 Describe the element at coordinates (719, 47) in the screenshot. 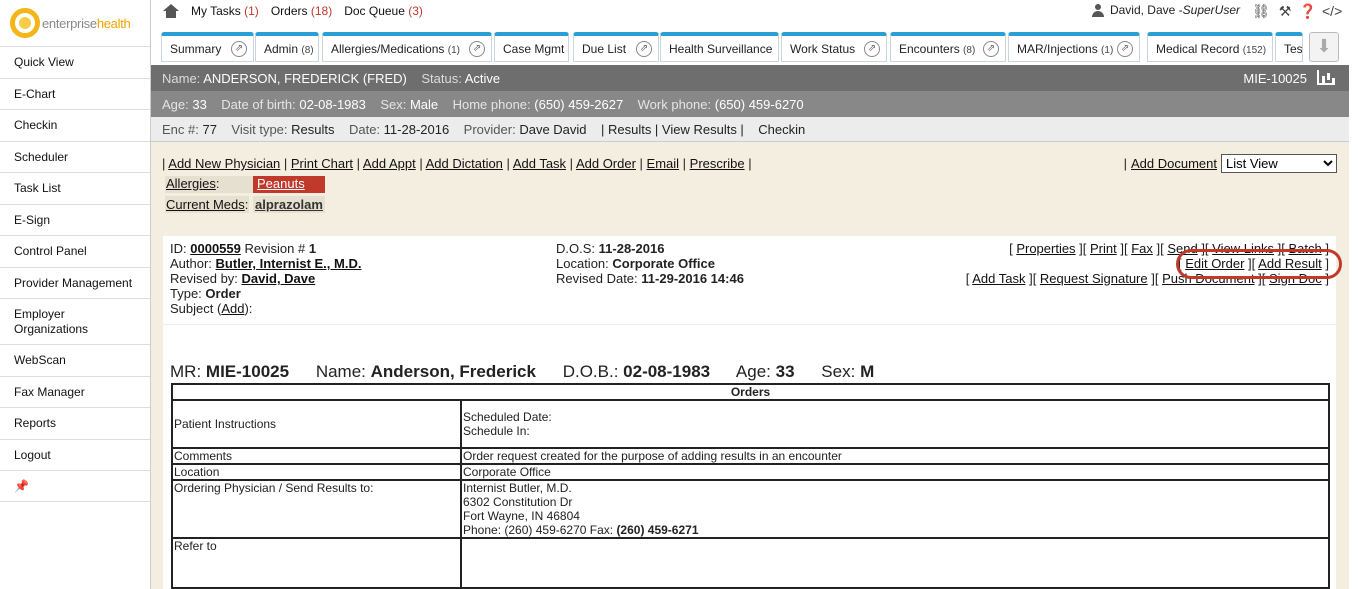

I see `tab-health-surveillance: Health Surveillance` at that location.